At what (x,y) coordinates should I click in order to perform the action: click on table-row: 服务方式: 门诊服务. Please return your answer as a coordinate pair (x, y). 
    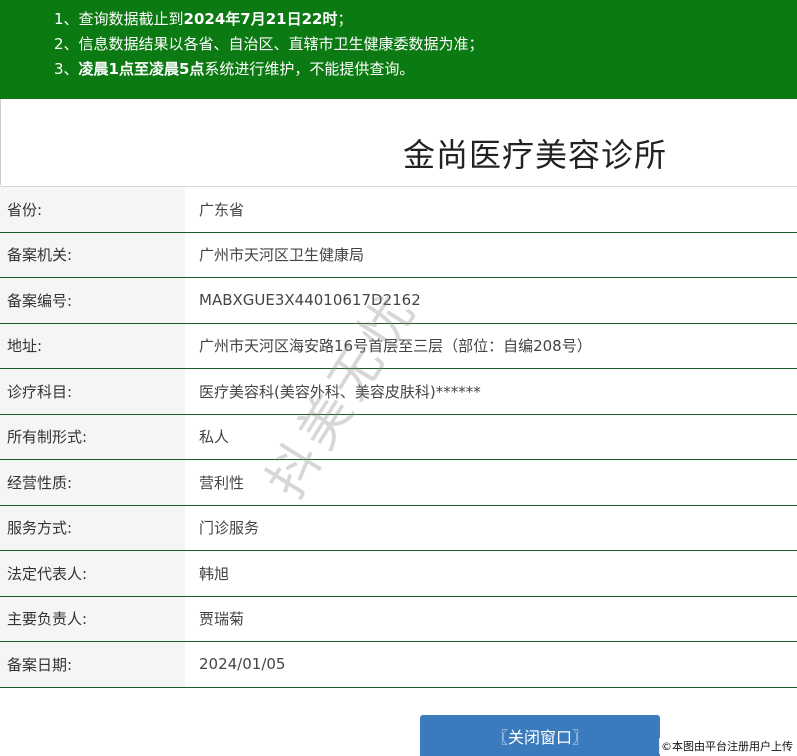
    Looking at the image, I should click on (398, 528).